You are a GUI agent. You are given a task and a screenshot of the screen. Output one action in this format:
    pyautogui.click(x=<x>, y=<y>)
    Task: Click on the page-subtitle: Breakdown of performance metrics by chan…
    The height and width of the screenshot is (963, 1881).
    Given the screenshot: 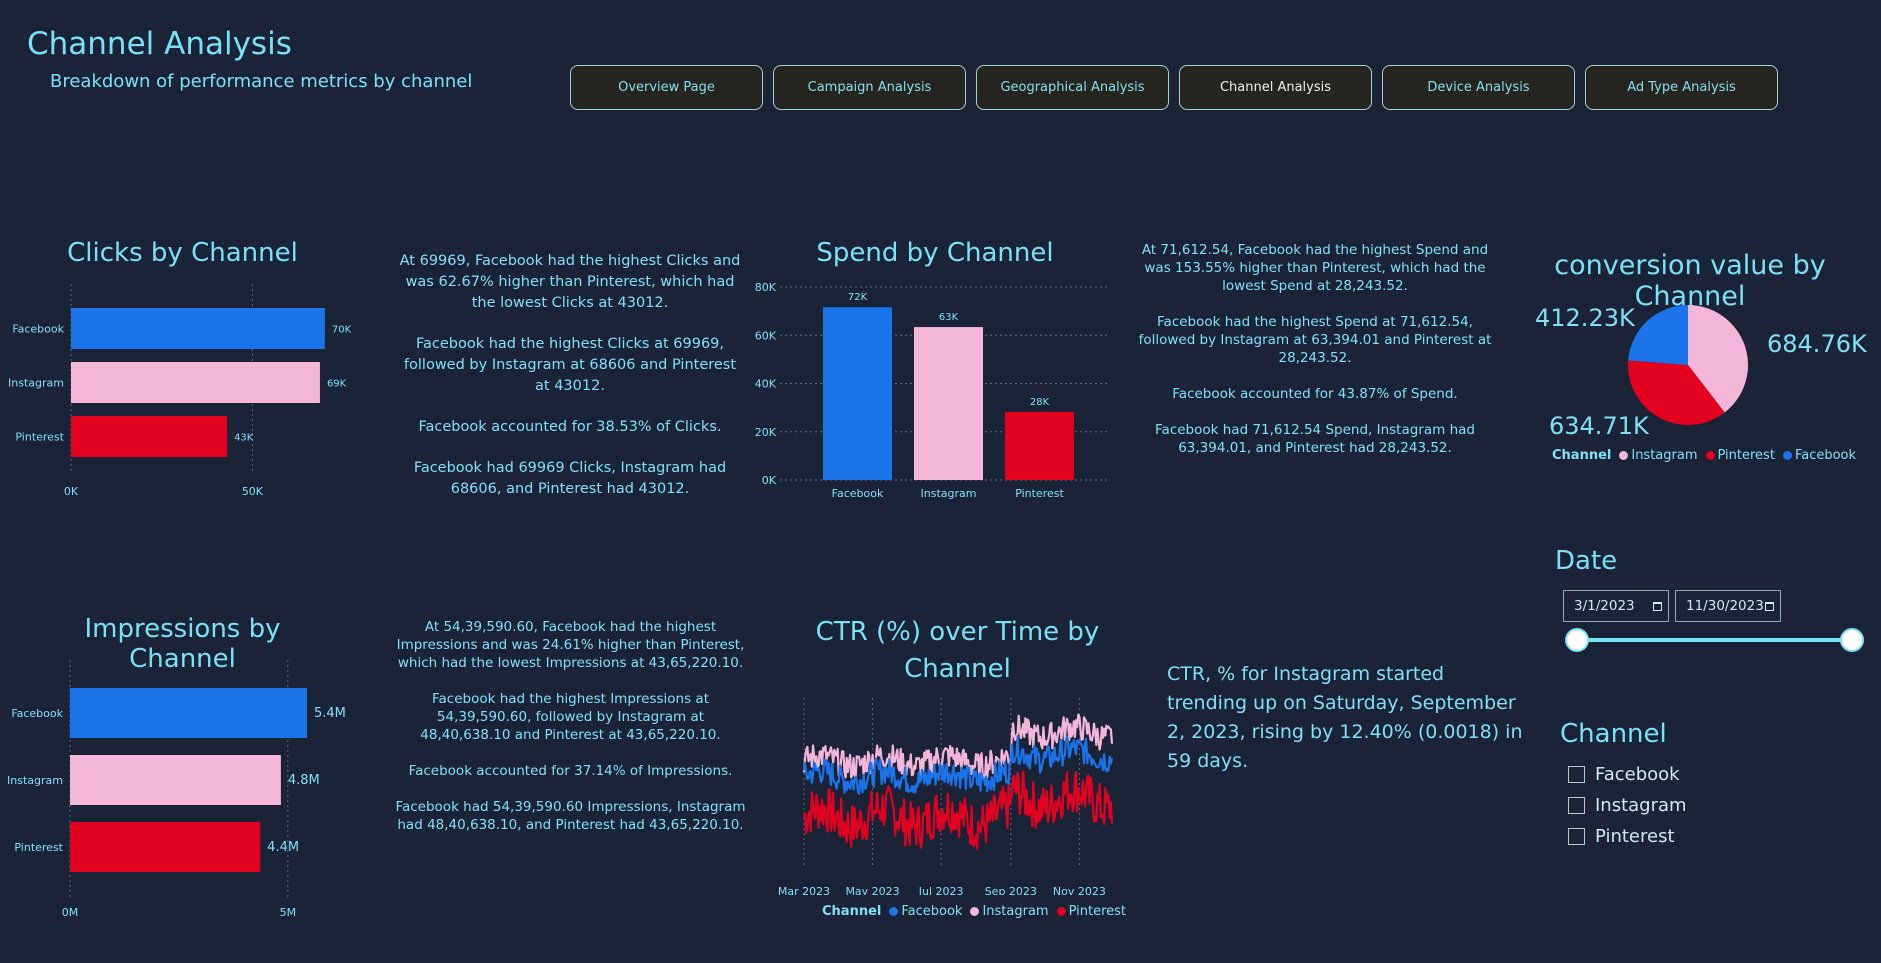 What is the action you would take?
    pyautogui.click(x=261, y=81)
    